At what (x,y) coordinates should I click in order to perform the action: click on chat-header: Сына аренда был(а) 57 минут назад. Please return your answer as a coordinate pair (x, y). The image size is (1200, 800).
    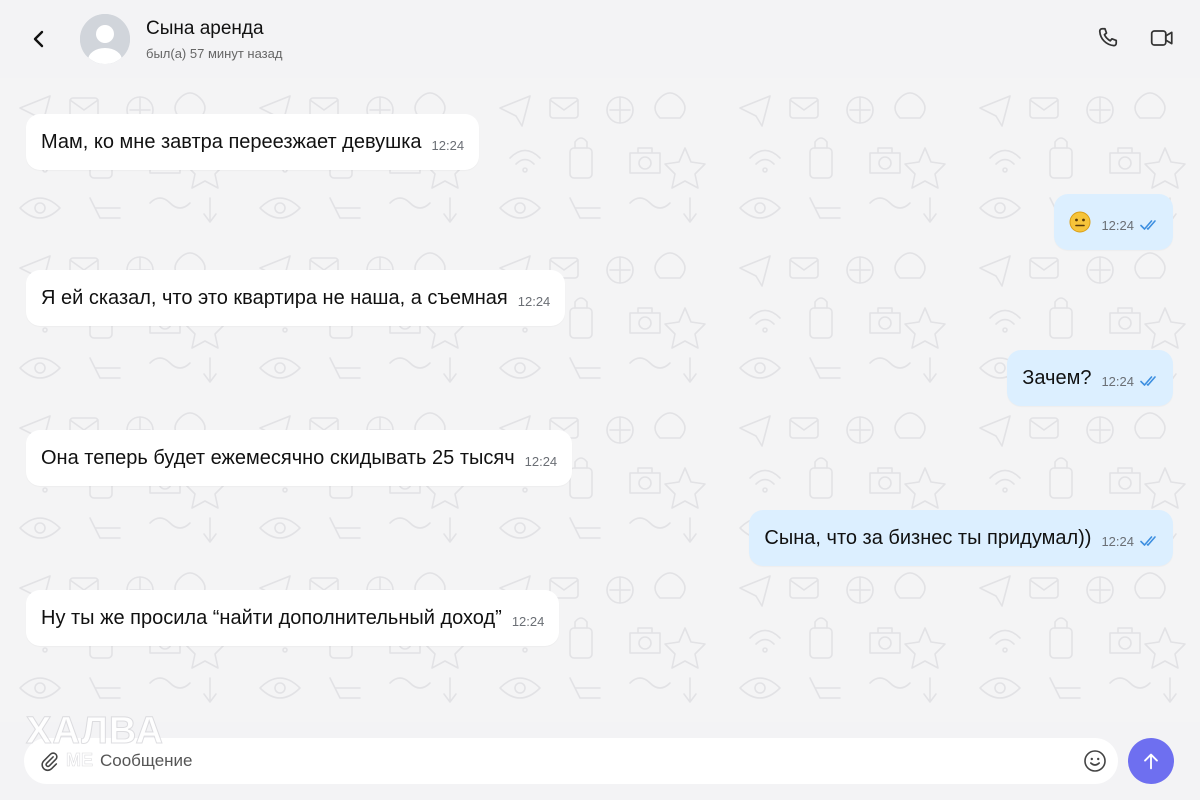
    Looking at the image, I should click on (600, 39).